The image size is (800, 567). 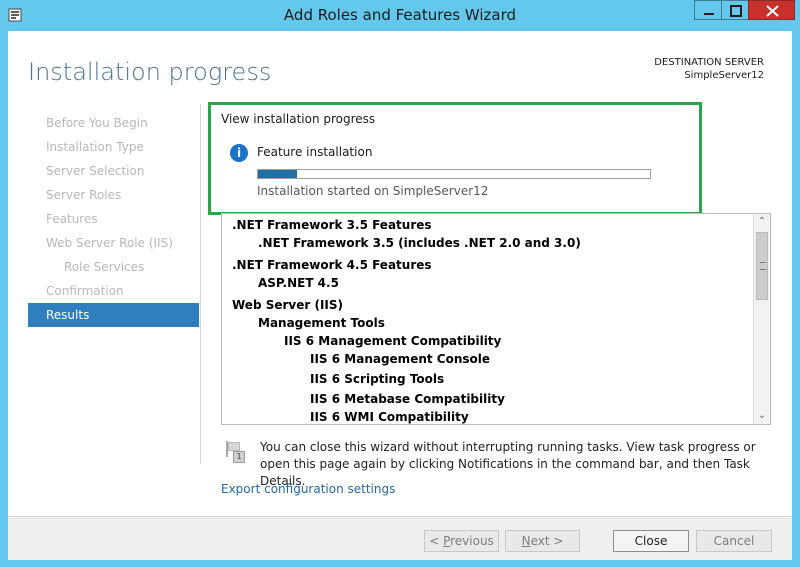 What do you see at coordinates (472, 541) in the screenshot?
I see `previous-button-label: revious` at bounding box center [472, 541].